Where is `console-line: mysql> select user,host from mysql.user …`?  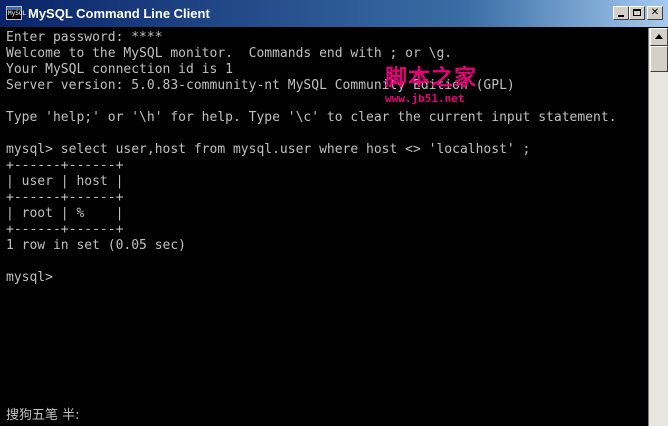
console-line: mysql> select user,host from mysql.user … is located at coordinates (268, 149).